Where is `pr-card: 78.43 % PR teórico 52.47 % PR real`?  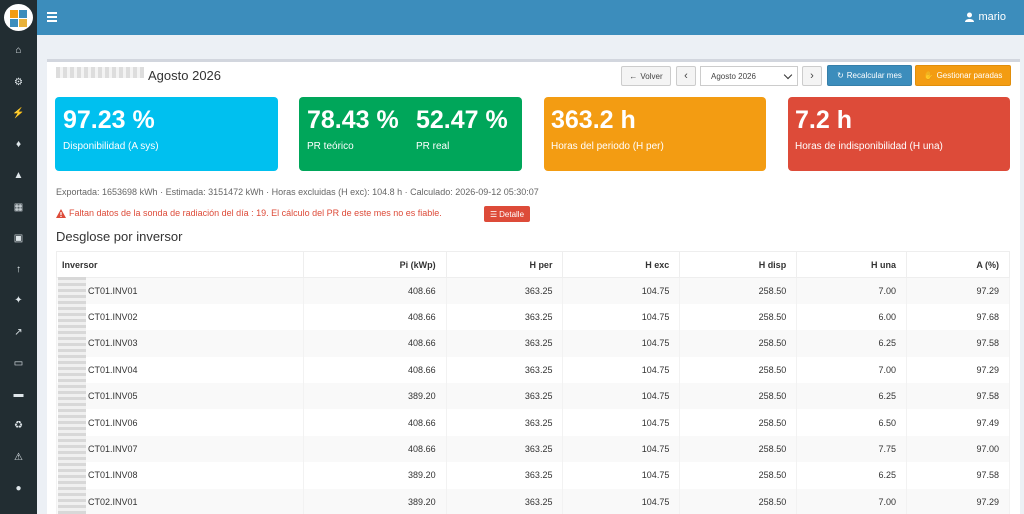
pr-card: 78.43 % PR teórico 52.47 % PR real is located at coordinates (410, 134).